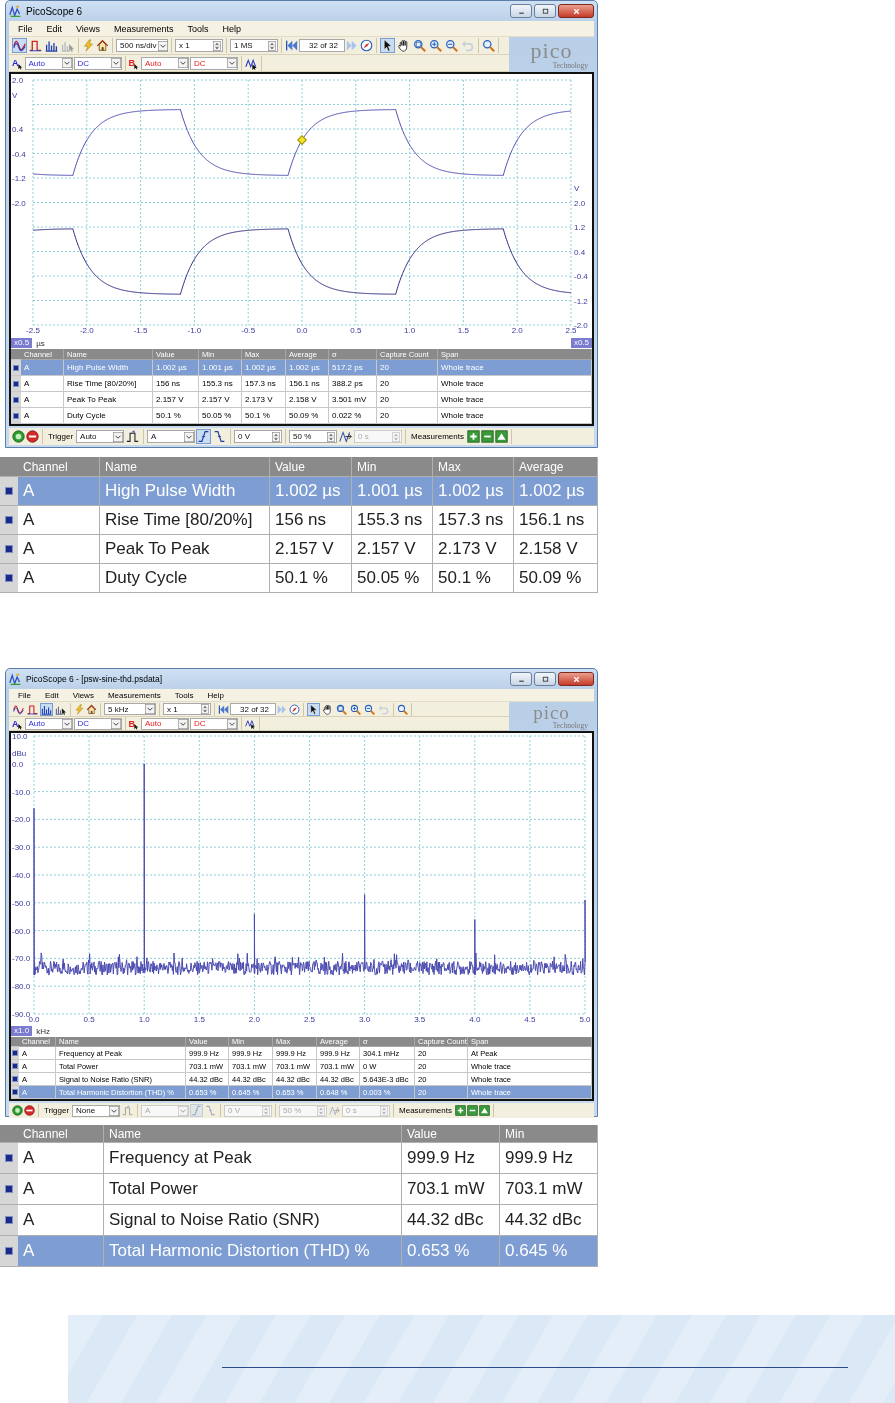 The width and height of the screenshot is (895, 1403). I want to click on timebase-dropdown: 5 kHz, so click(130, 709).